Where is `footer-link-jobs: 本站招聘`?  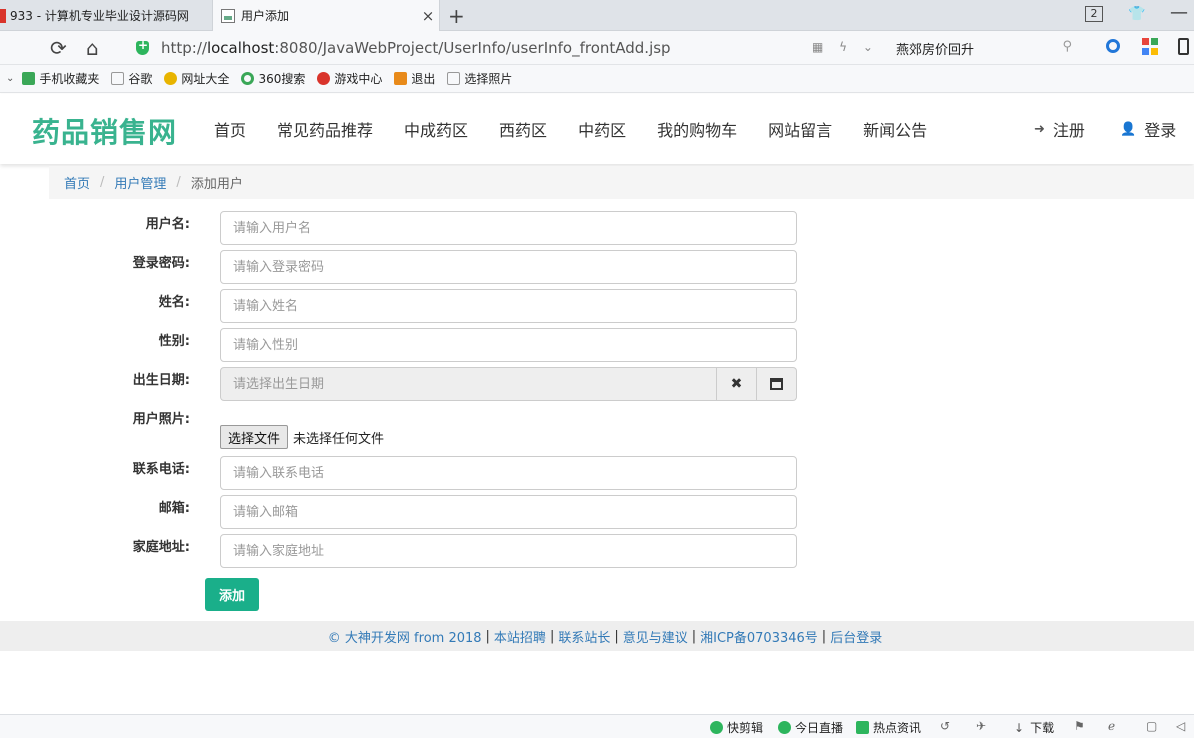
footer-link-jobs: 本站招聘 is located at coordinates (520, 636).